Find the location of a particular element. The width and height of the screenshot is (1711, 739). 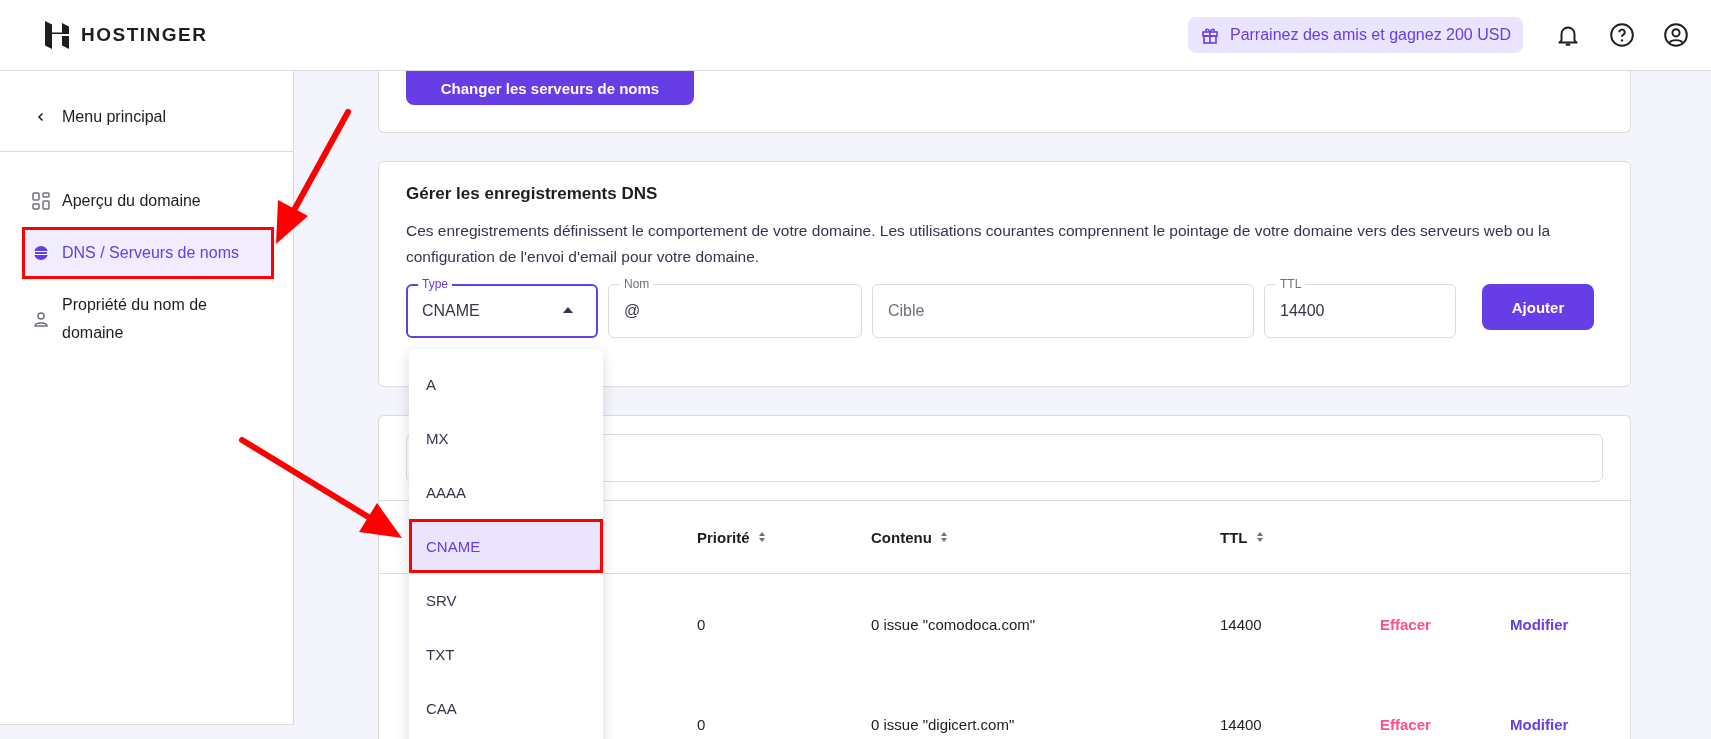

grid-icon is located at coordinates (41, 201).